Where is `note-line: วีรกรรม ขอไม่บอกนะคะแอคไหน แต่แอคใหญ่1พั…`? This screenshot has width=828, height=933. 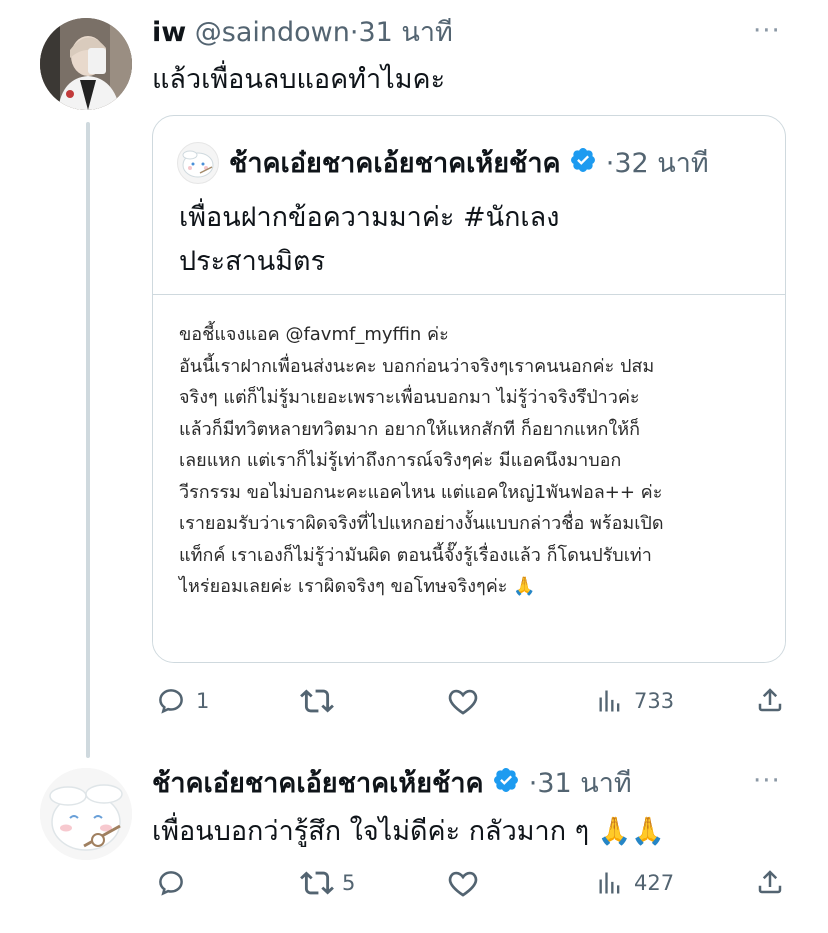
note-line: วีรกรรม ขอไม่บอกนะคะแอคไหน แต่แอคใหญ่1พั… is located at coordinates (421, 492).